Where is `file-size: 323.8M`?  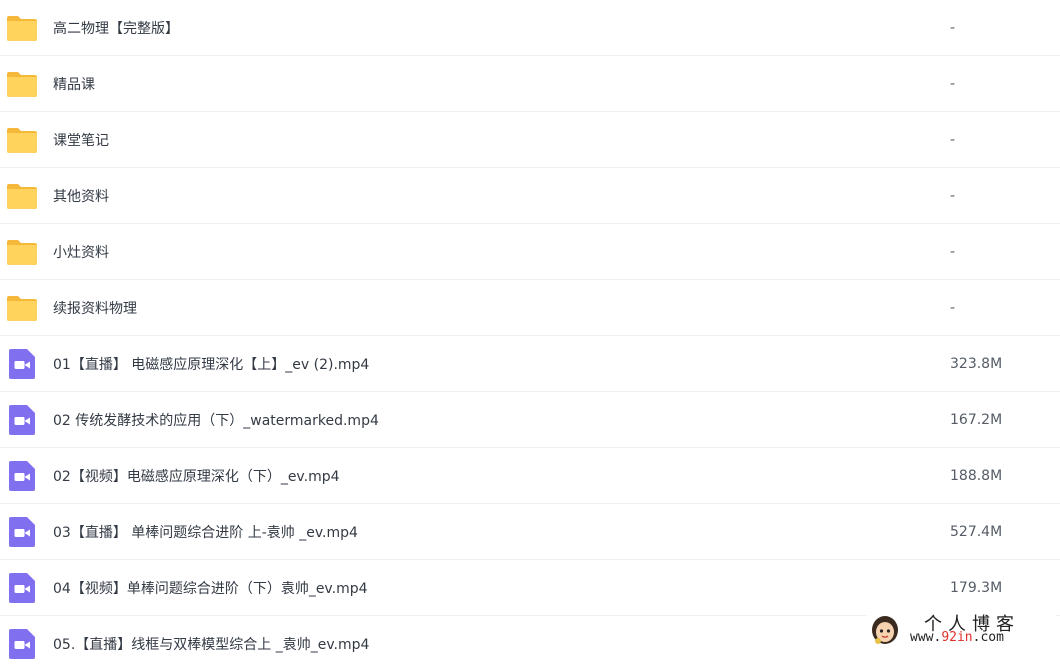 file-size: 323.8M is located at coordinates (976, 363).